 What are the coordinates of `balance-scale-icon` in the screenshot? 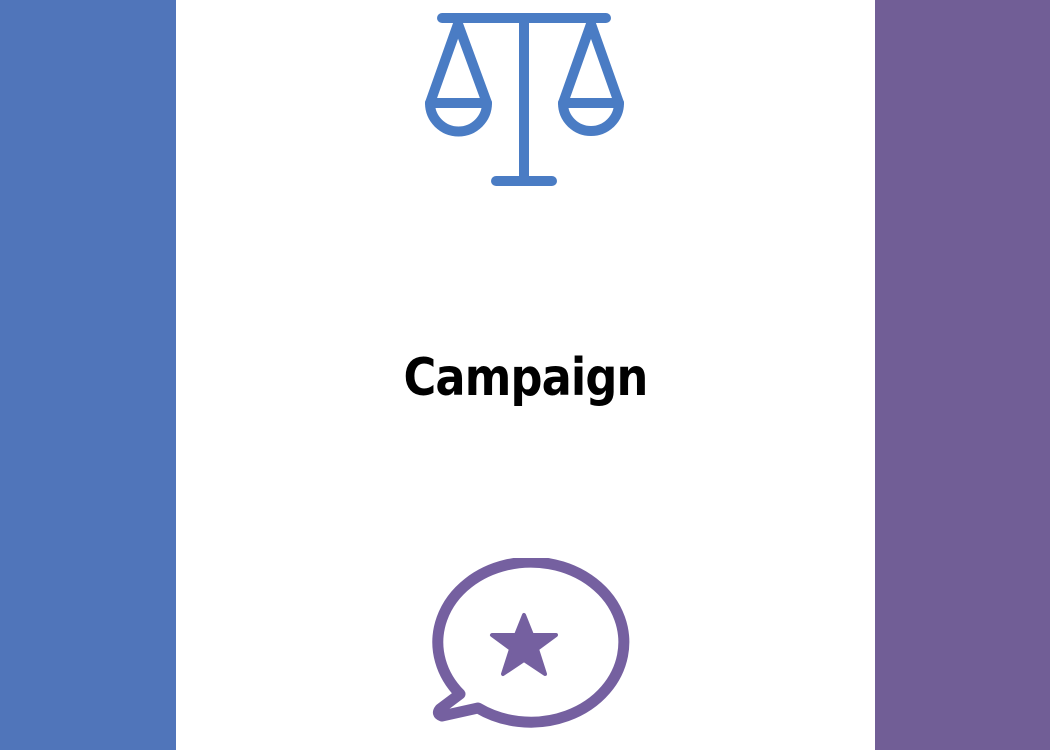 It's located at (524, 99).